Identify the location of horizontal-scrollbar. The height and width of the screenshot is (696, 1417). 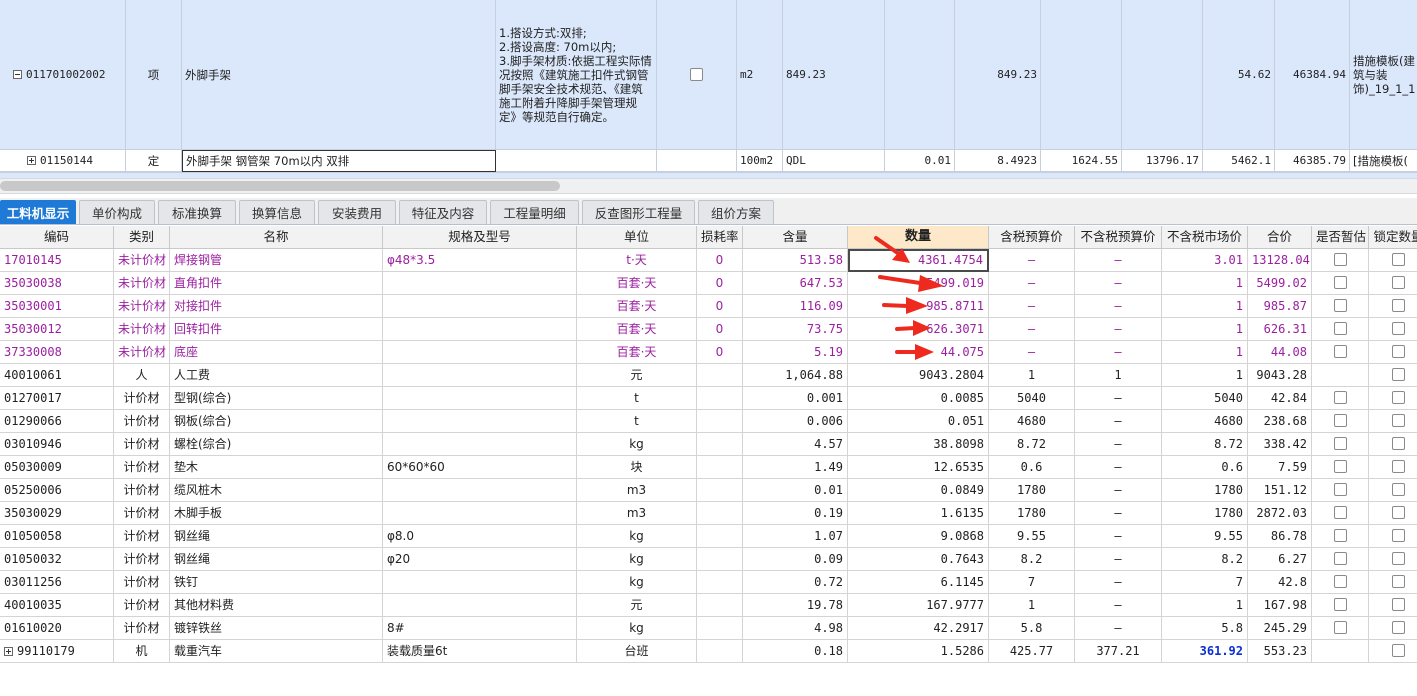
(708, 186).